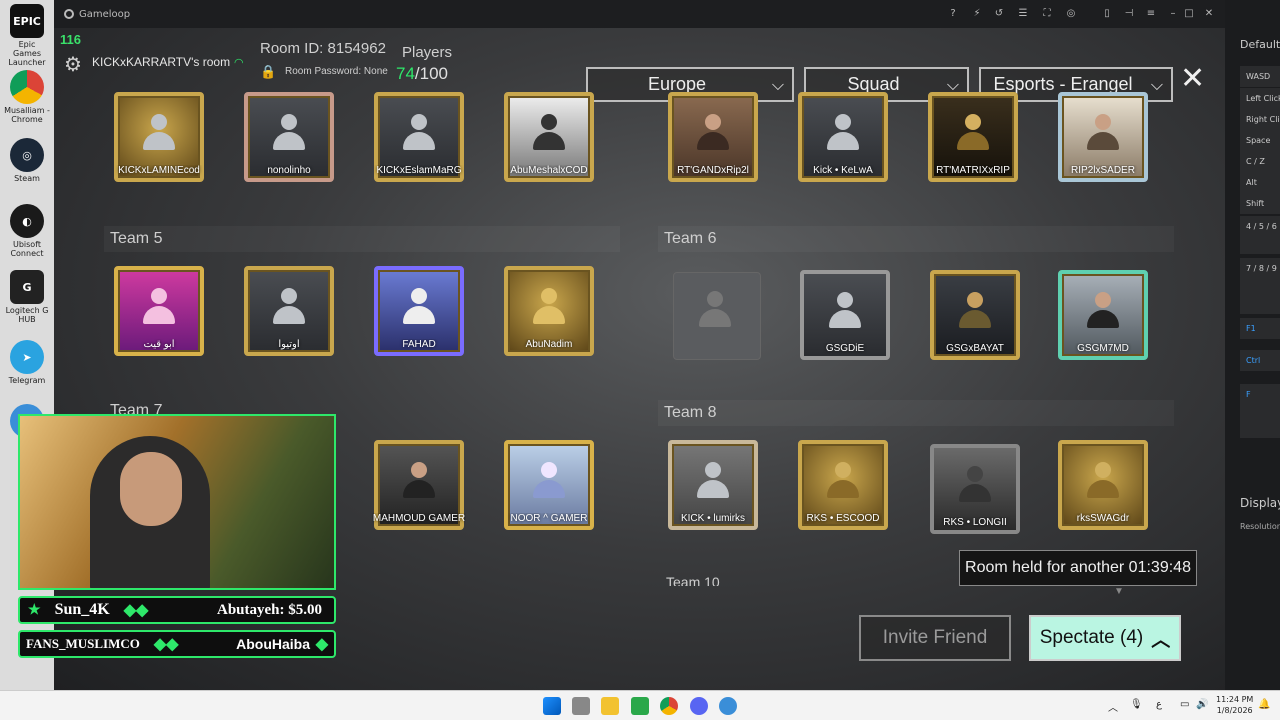 The height and width of the screenshot is (720, 1280). I want to click on chrome-taskbar-icon, so click(669, 706).